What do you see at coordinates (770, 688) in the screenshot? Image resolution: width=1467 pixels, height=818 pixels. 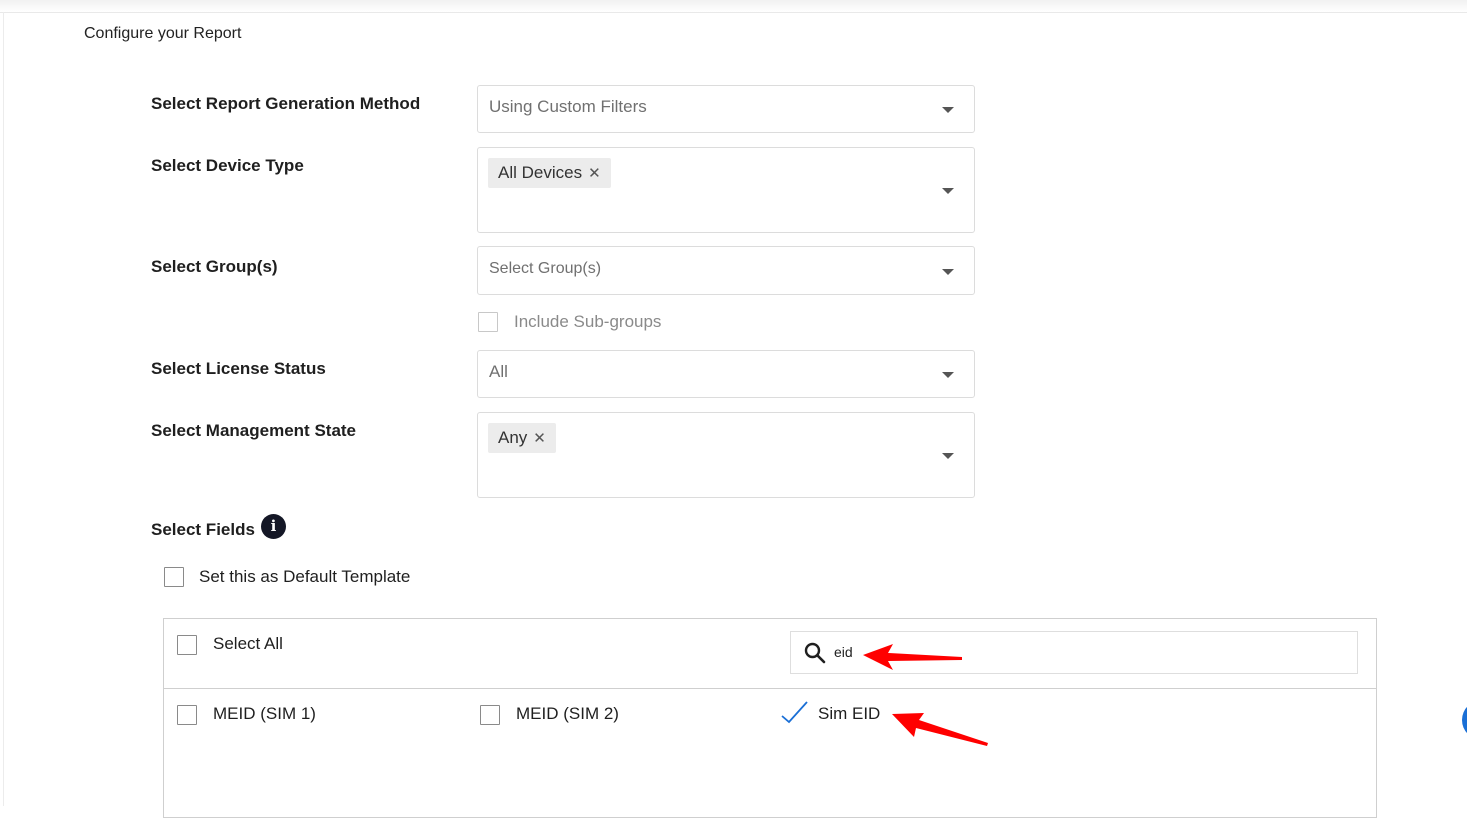 I see `panel-divider` at bounding box center [770, 688].